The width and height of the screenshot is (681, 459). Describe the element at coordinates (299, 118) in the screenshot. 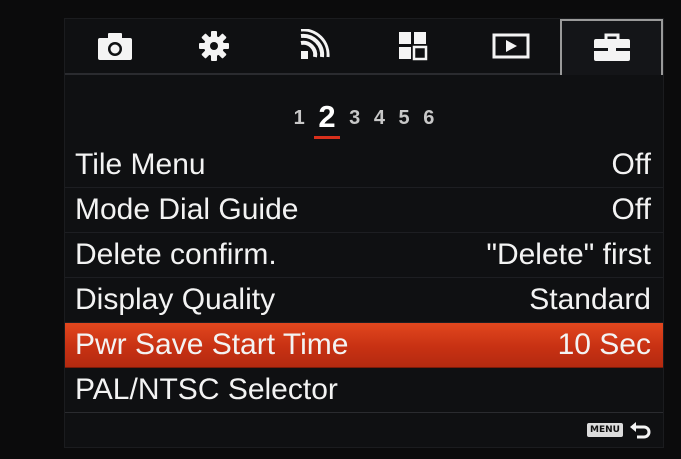

I see `page-number-1: 1` at that location.